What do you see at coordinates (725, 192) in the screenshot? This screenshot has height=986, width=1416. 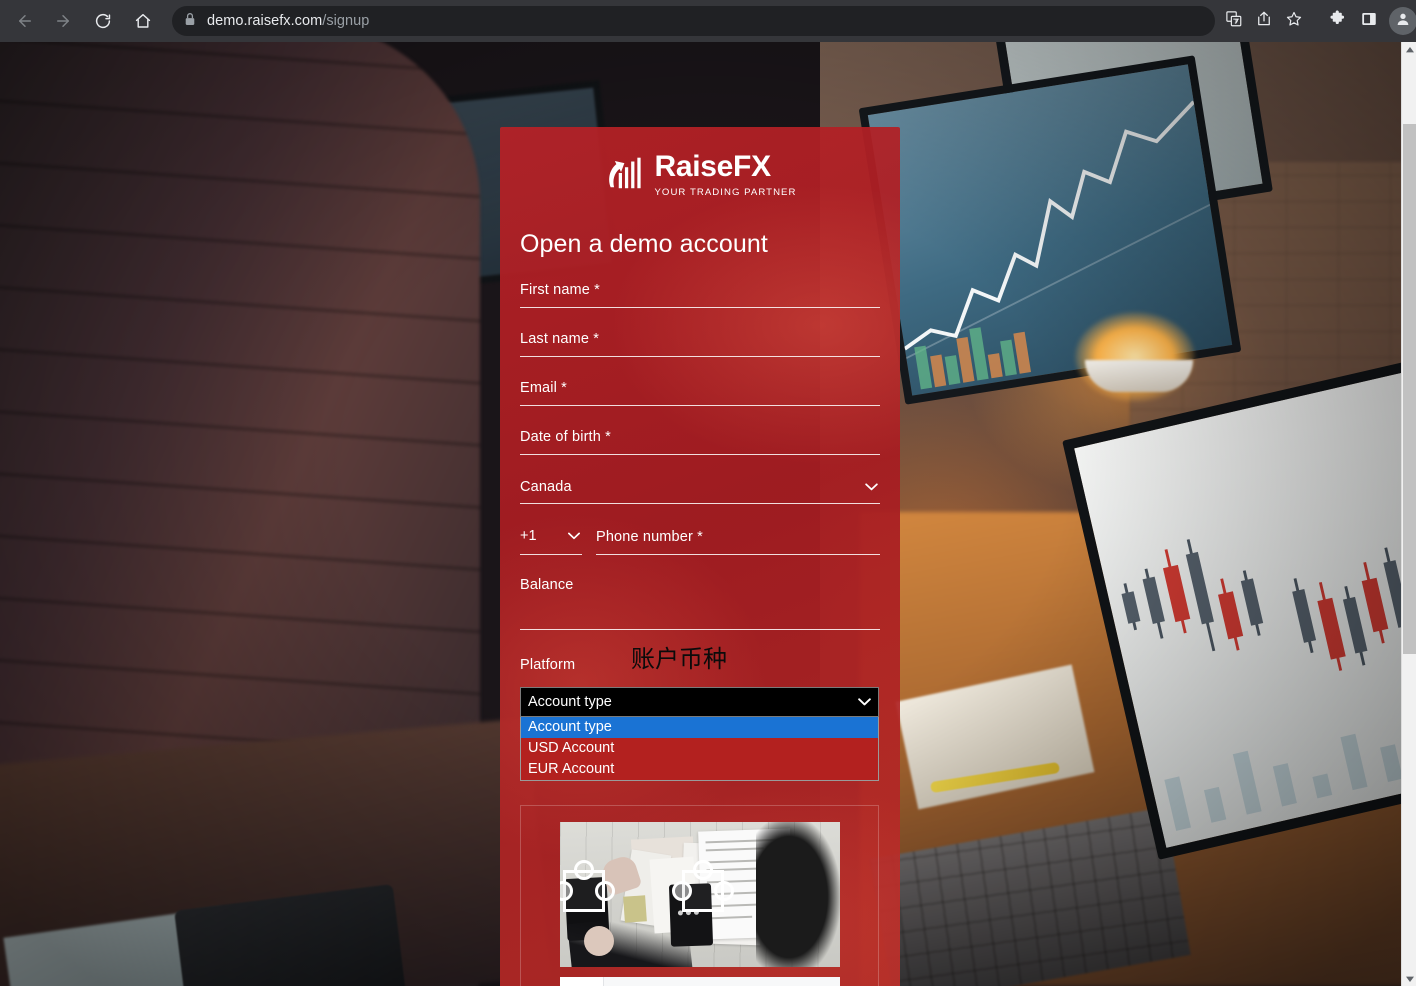 I see `brand-tagline: YOUR TRADING PARTNER` at bounding box center [725, 192].